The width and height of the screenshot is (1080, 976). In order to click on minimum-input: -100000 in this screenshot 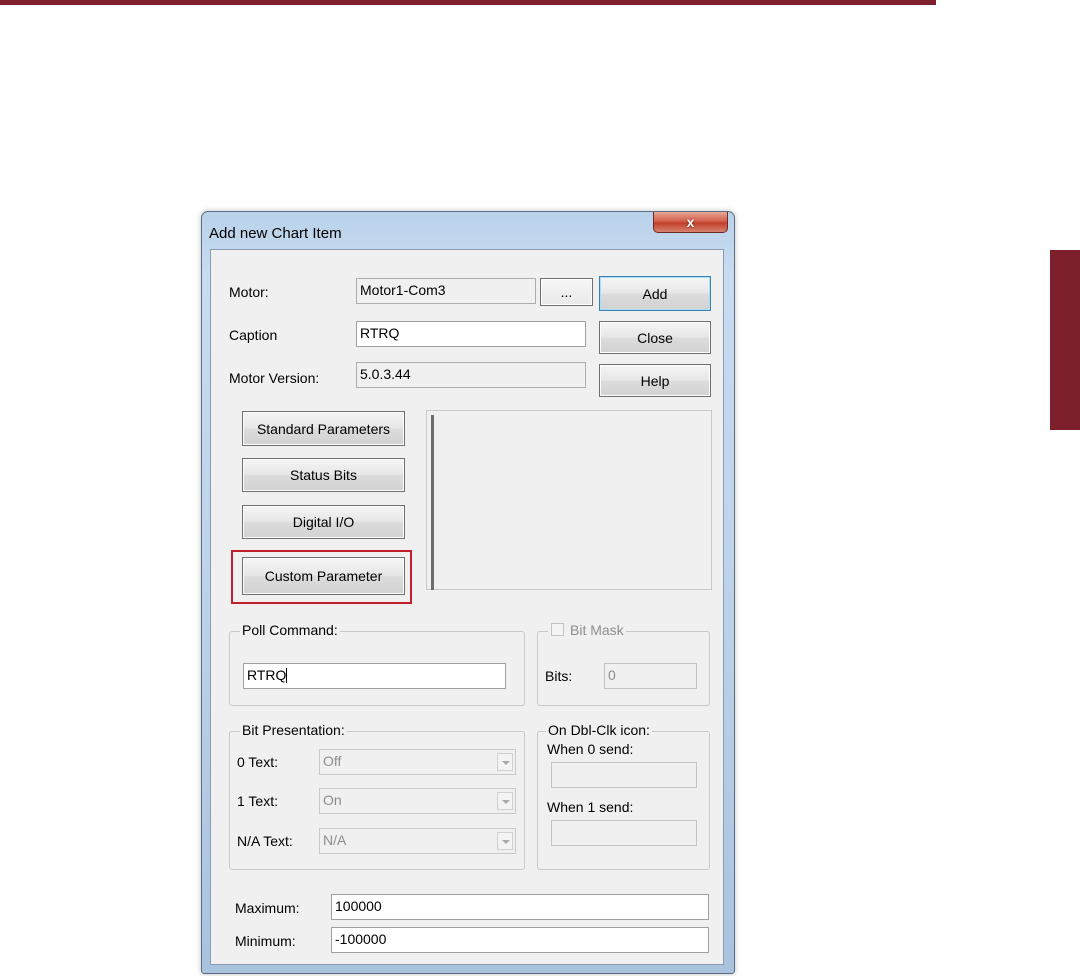, I will do `click(520, 940)`.